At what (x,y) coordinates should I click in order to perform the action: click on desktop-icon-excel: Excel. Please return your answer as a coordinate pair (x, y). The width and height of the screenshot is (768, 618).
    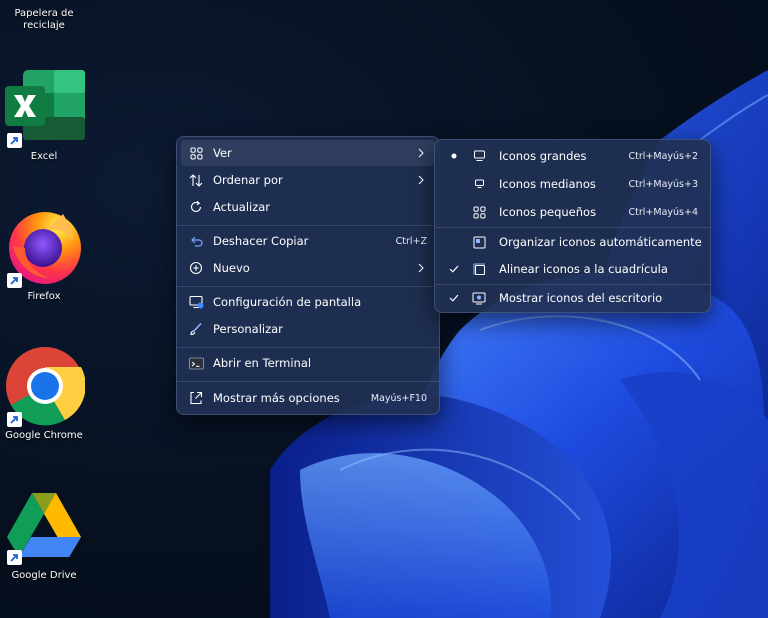
    Looking at the image, I should click on (44, 114).